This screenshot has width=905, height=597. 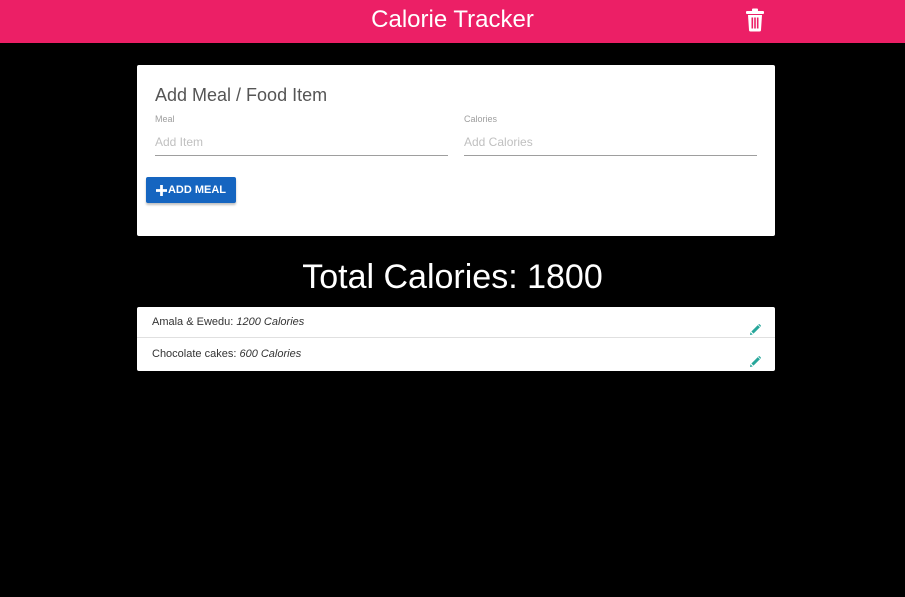 I want to click on total-calories-value: 1800, so click(x=565, y=277).